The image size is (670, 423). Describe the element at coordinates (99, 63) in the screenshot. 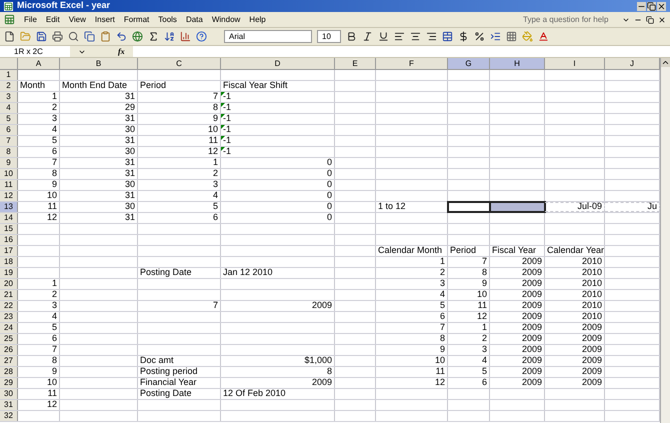

I see `column-header: B` at that location.